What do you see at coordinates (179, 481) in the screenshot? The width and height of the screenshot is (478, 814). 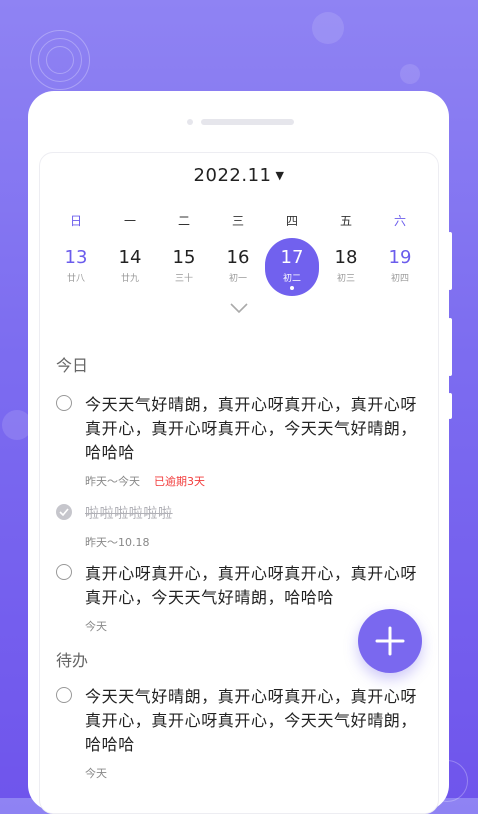 I see `overdue-badge: 已逾期3天` at bounding box center [179, 481].